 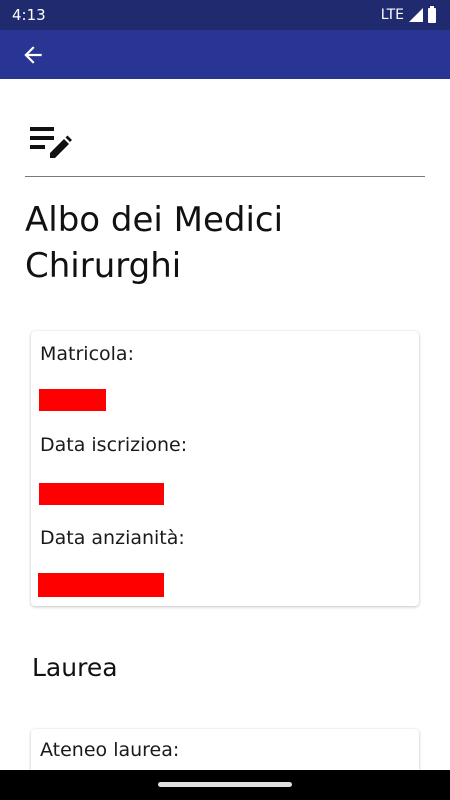 I want to click on section-title-laurea: Laurea, so click(x=75, y=667).